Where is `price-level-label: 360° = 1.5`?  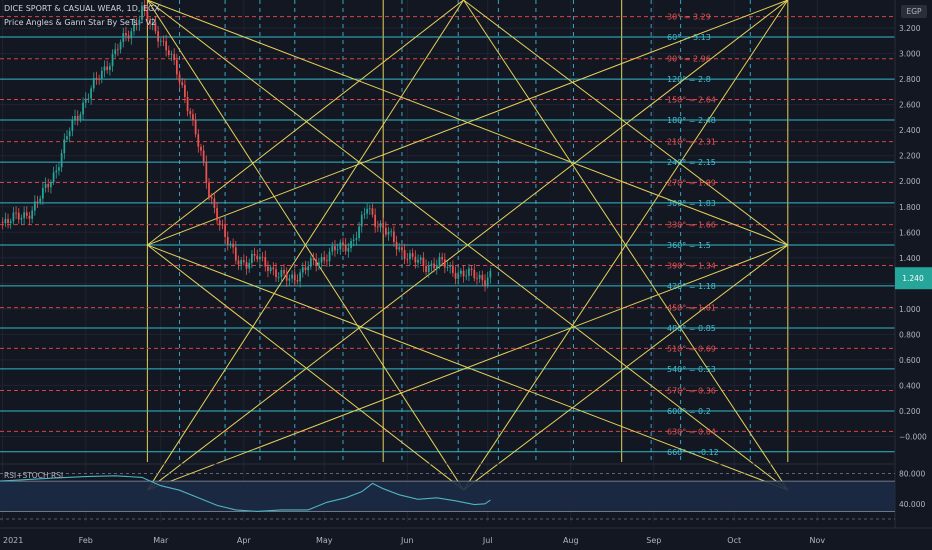 price-level-label: 360° = 1.5 is located at coordinates (689, 245).